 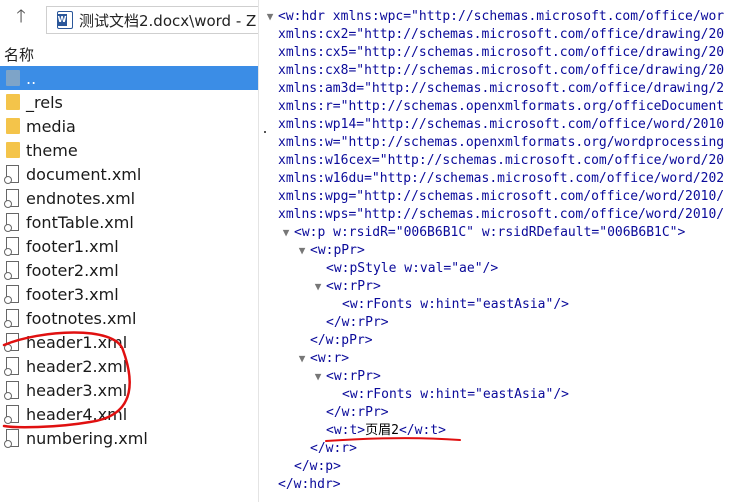 What do you see at coordinates (129, 366) in the screenshot?
I see `file-list-item: header2.xml` at bounding box center [129, 366].